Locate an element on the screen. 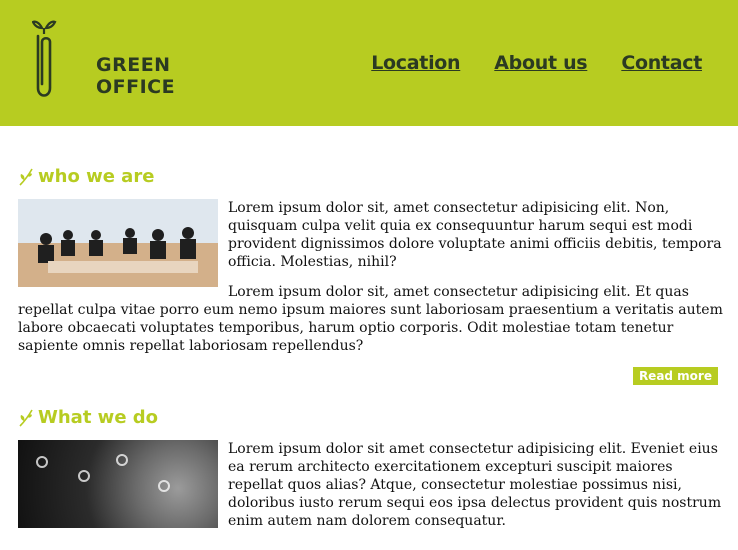 The image size is (738, 550). nav-contact: Contact is located at coordinates (661, 63).